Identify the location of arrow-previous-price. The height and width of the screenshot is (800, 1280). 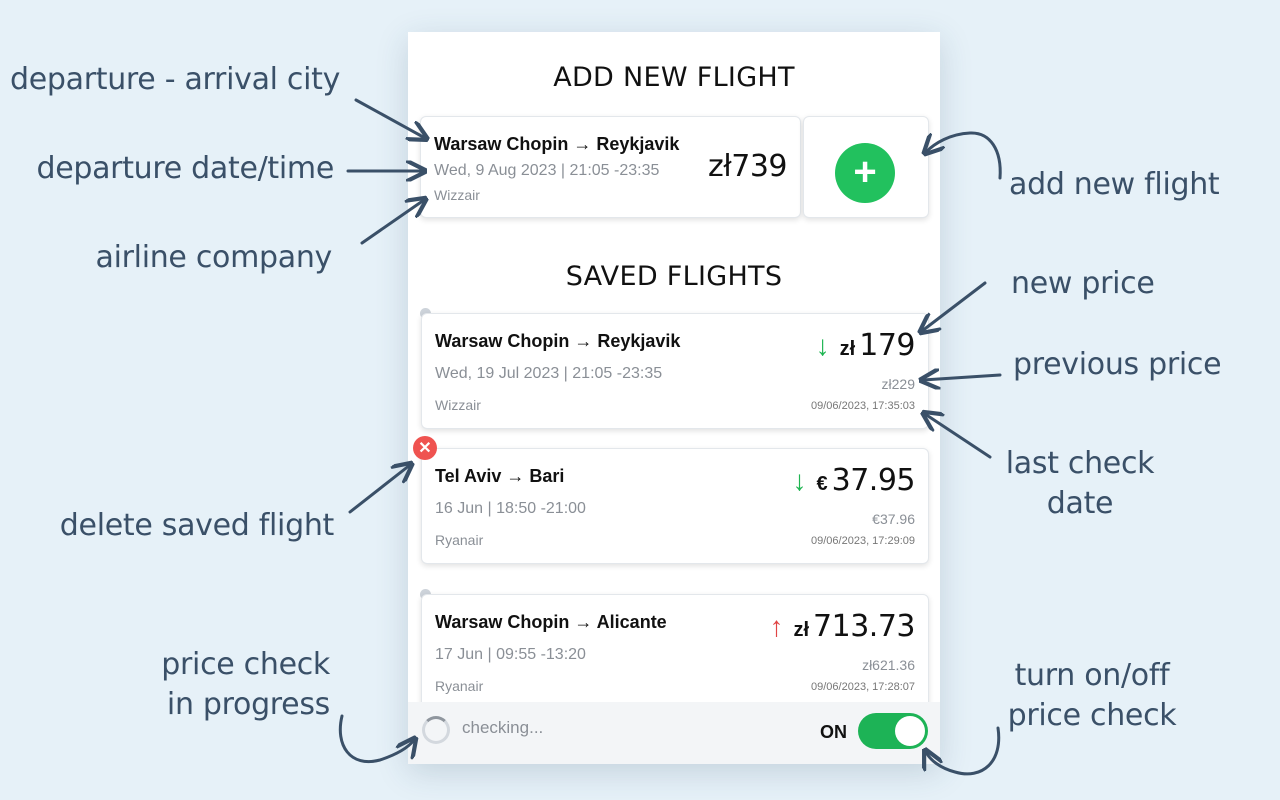
(962, 377).